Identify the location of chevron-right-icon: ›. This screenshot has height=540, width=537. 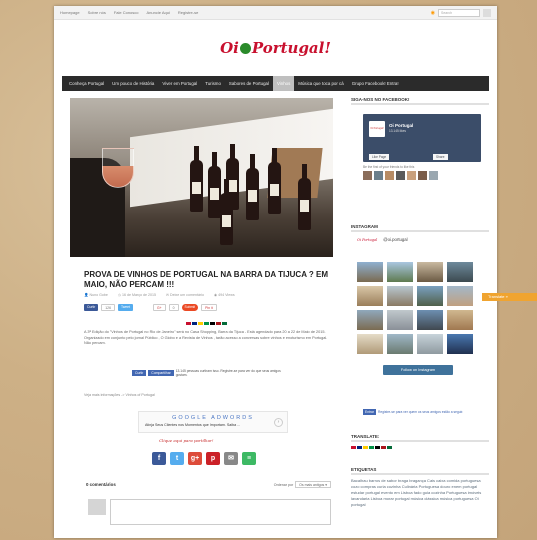
(278, 422).